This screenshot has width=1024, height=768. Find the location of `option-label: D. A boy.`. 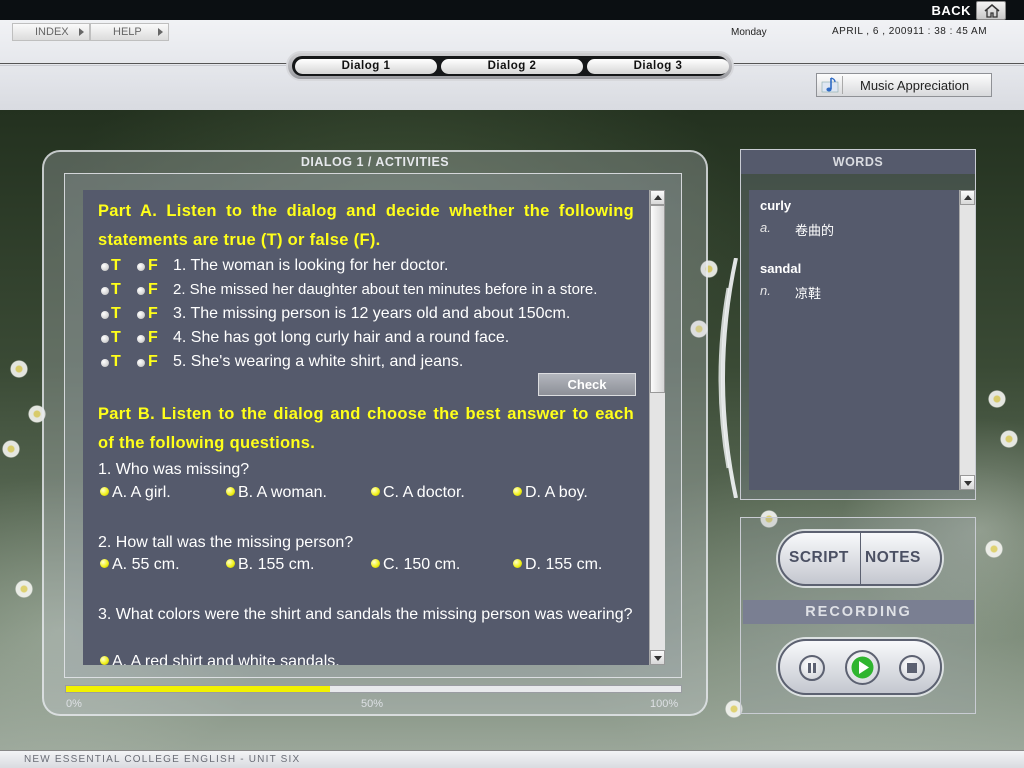

option-label: D. A boy. is located at coordinates (556, 492).